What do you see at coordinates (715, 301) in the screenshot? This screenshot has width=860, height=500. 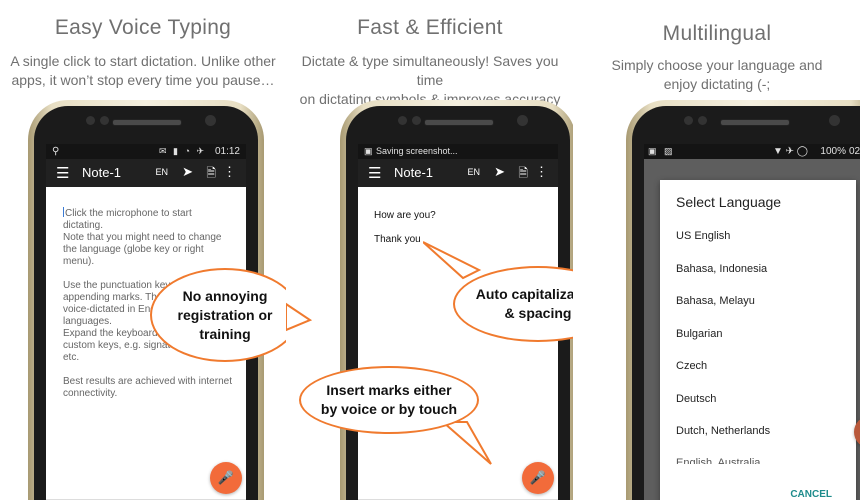 I see `language-option: Bahasa, Melayu` at bounding box center [715, 301].